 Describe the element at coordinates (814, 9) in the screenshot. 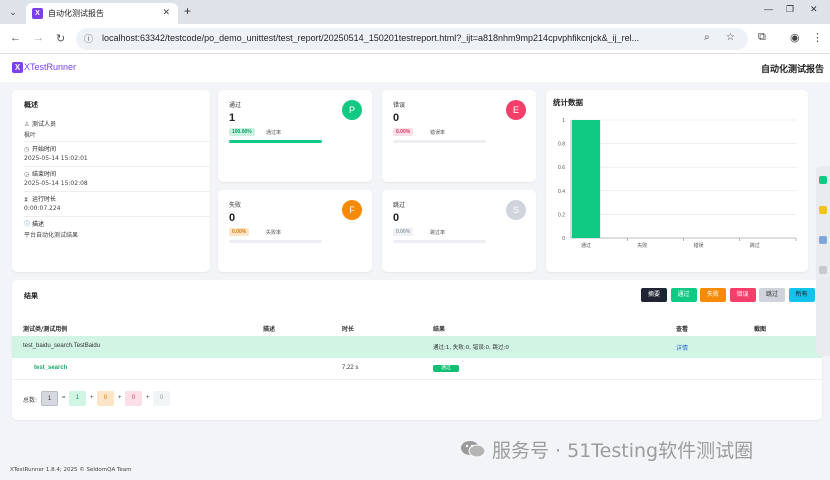

I see `window-close-icon: ✕` at that location.